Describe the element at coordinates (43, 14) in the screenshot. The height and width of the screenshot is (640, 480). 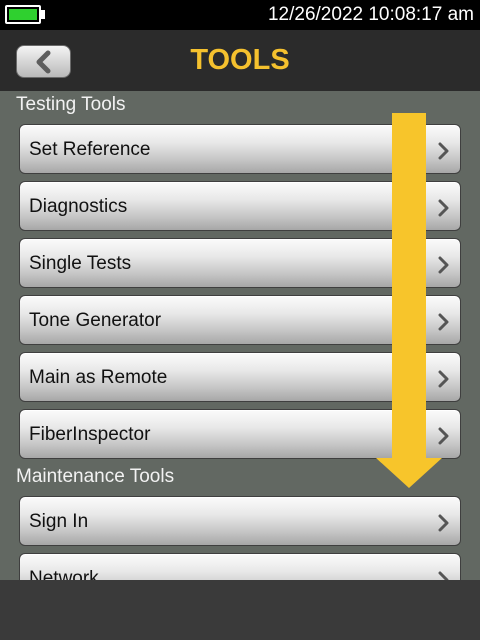
I see `battery-cap` at that location.